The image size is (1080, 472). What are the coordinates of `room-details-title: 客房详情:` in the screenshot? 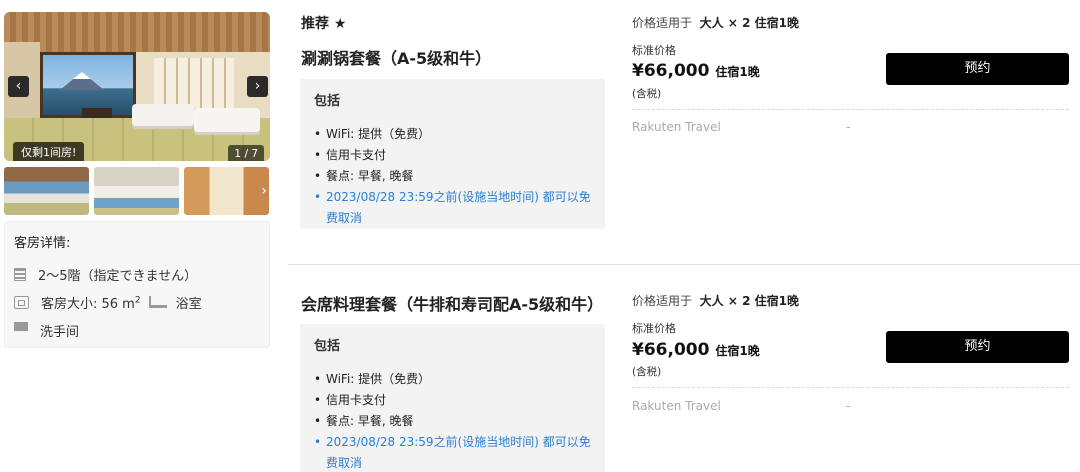 It's located at (42, 243).